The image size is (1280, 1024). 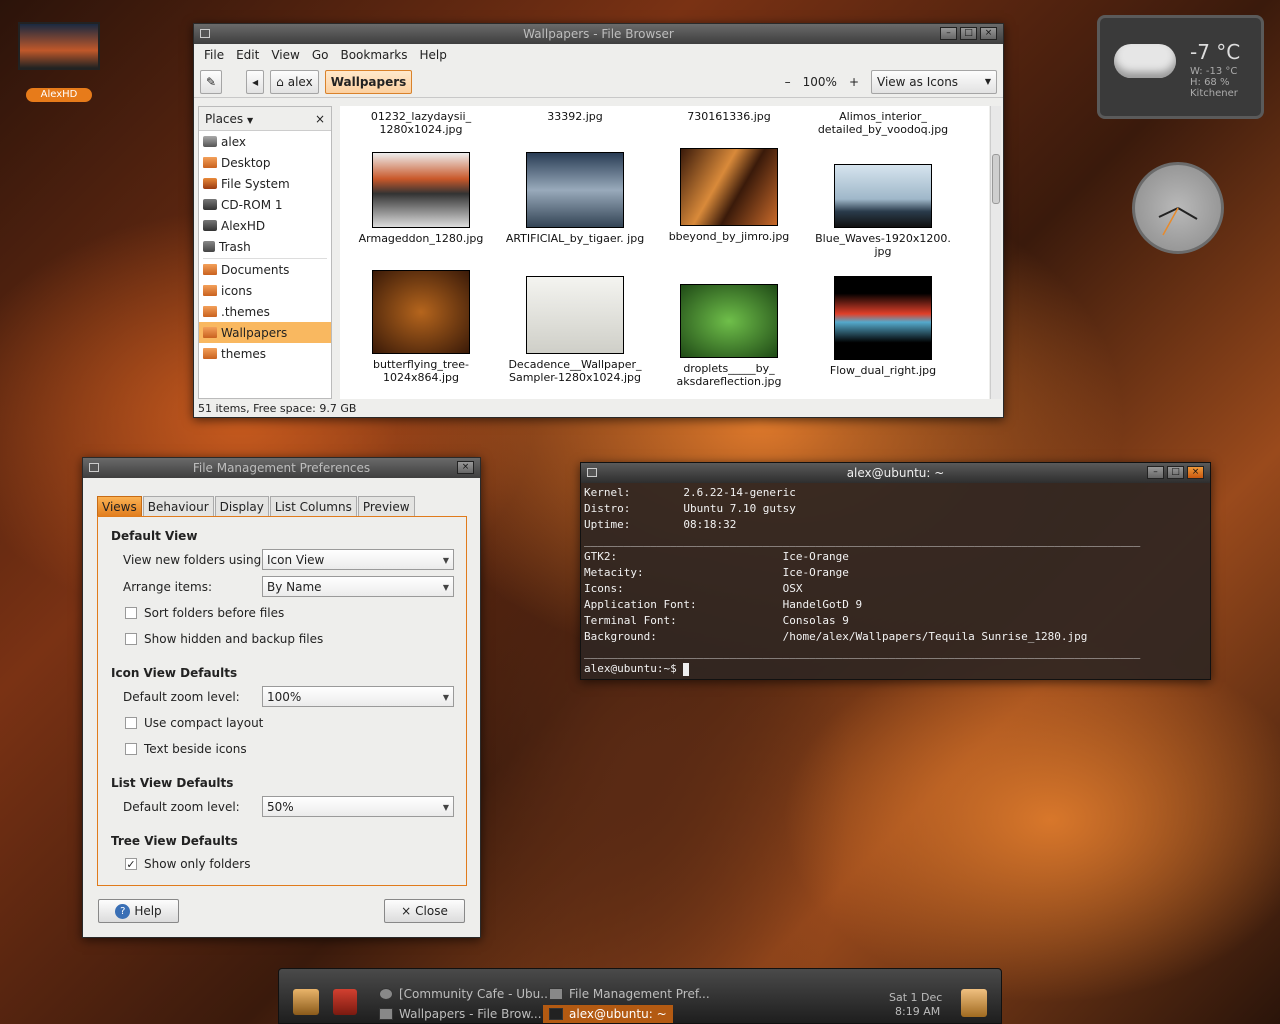 I want to click on zoom-level: 100%, so click(x=820, y=82).